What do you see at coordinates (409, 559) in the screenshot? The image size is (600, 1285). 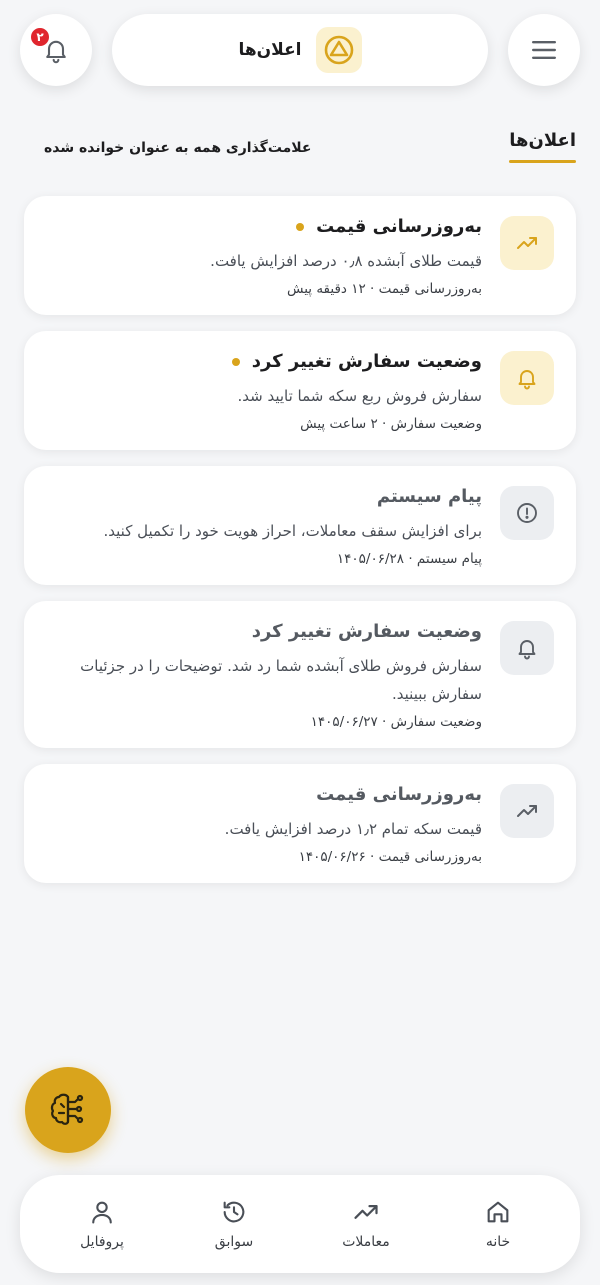 I see `notification-meta: پیام سیستم · ۱۴۰۵/۰۶/۲۸` at bounding box center [409, 559].